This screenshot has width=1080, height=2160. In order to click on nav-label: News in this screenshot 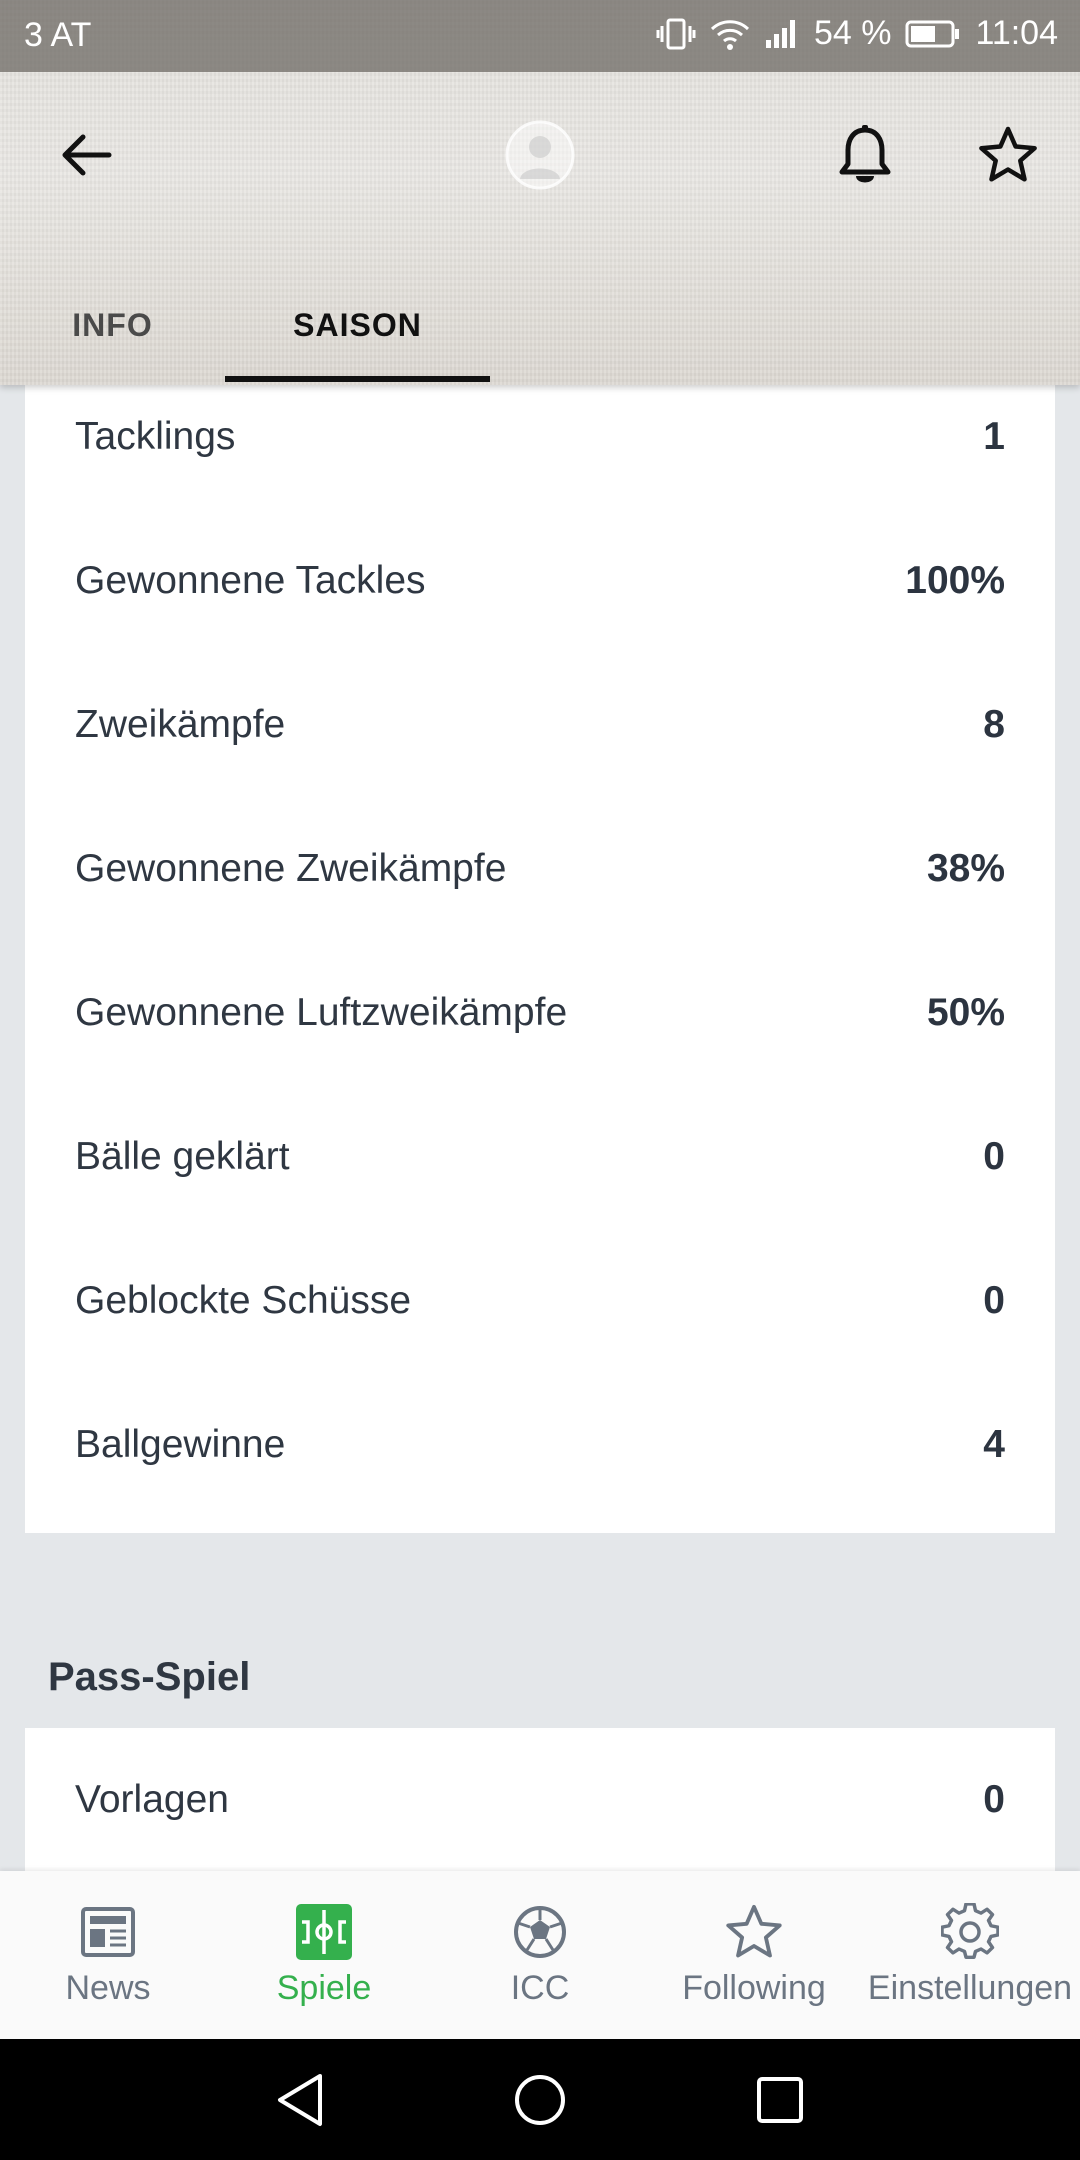, I will do `click(108, 1988)`.